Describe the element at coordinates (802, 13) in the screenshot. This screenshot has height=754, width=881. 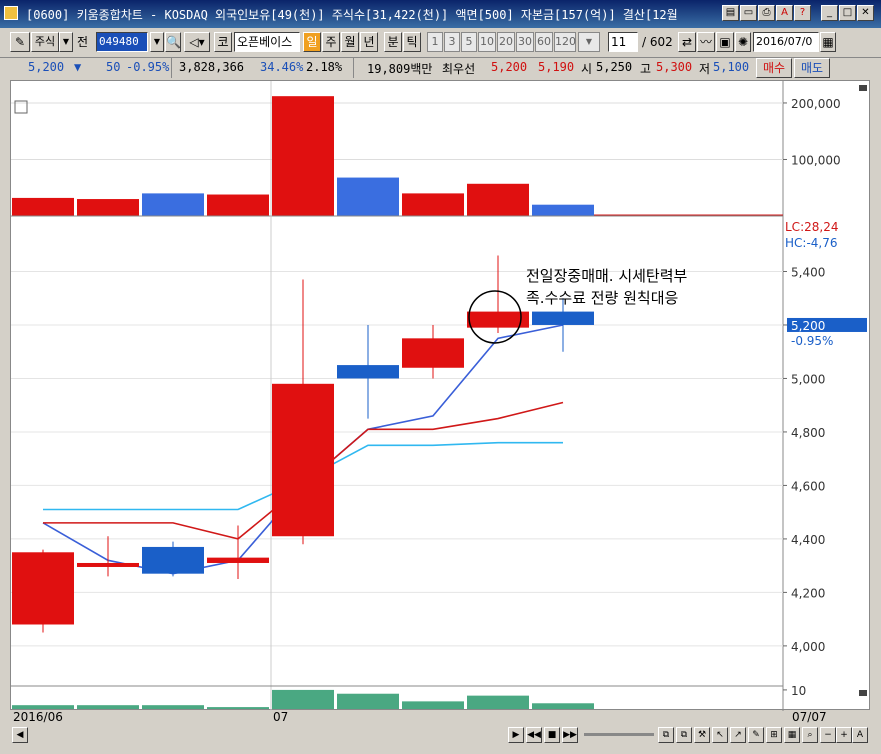
I see `help-icon: ?` at that location.